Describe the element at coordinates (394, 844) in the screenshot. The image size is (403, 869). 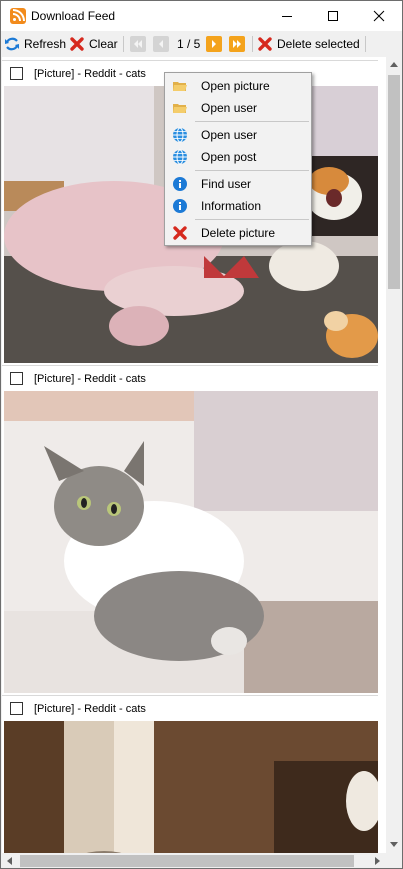
I see `scroll-down-icon` at that location.